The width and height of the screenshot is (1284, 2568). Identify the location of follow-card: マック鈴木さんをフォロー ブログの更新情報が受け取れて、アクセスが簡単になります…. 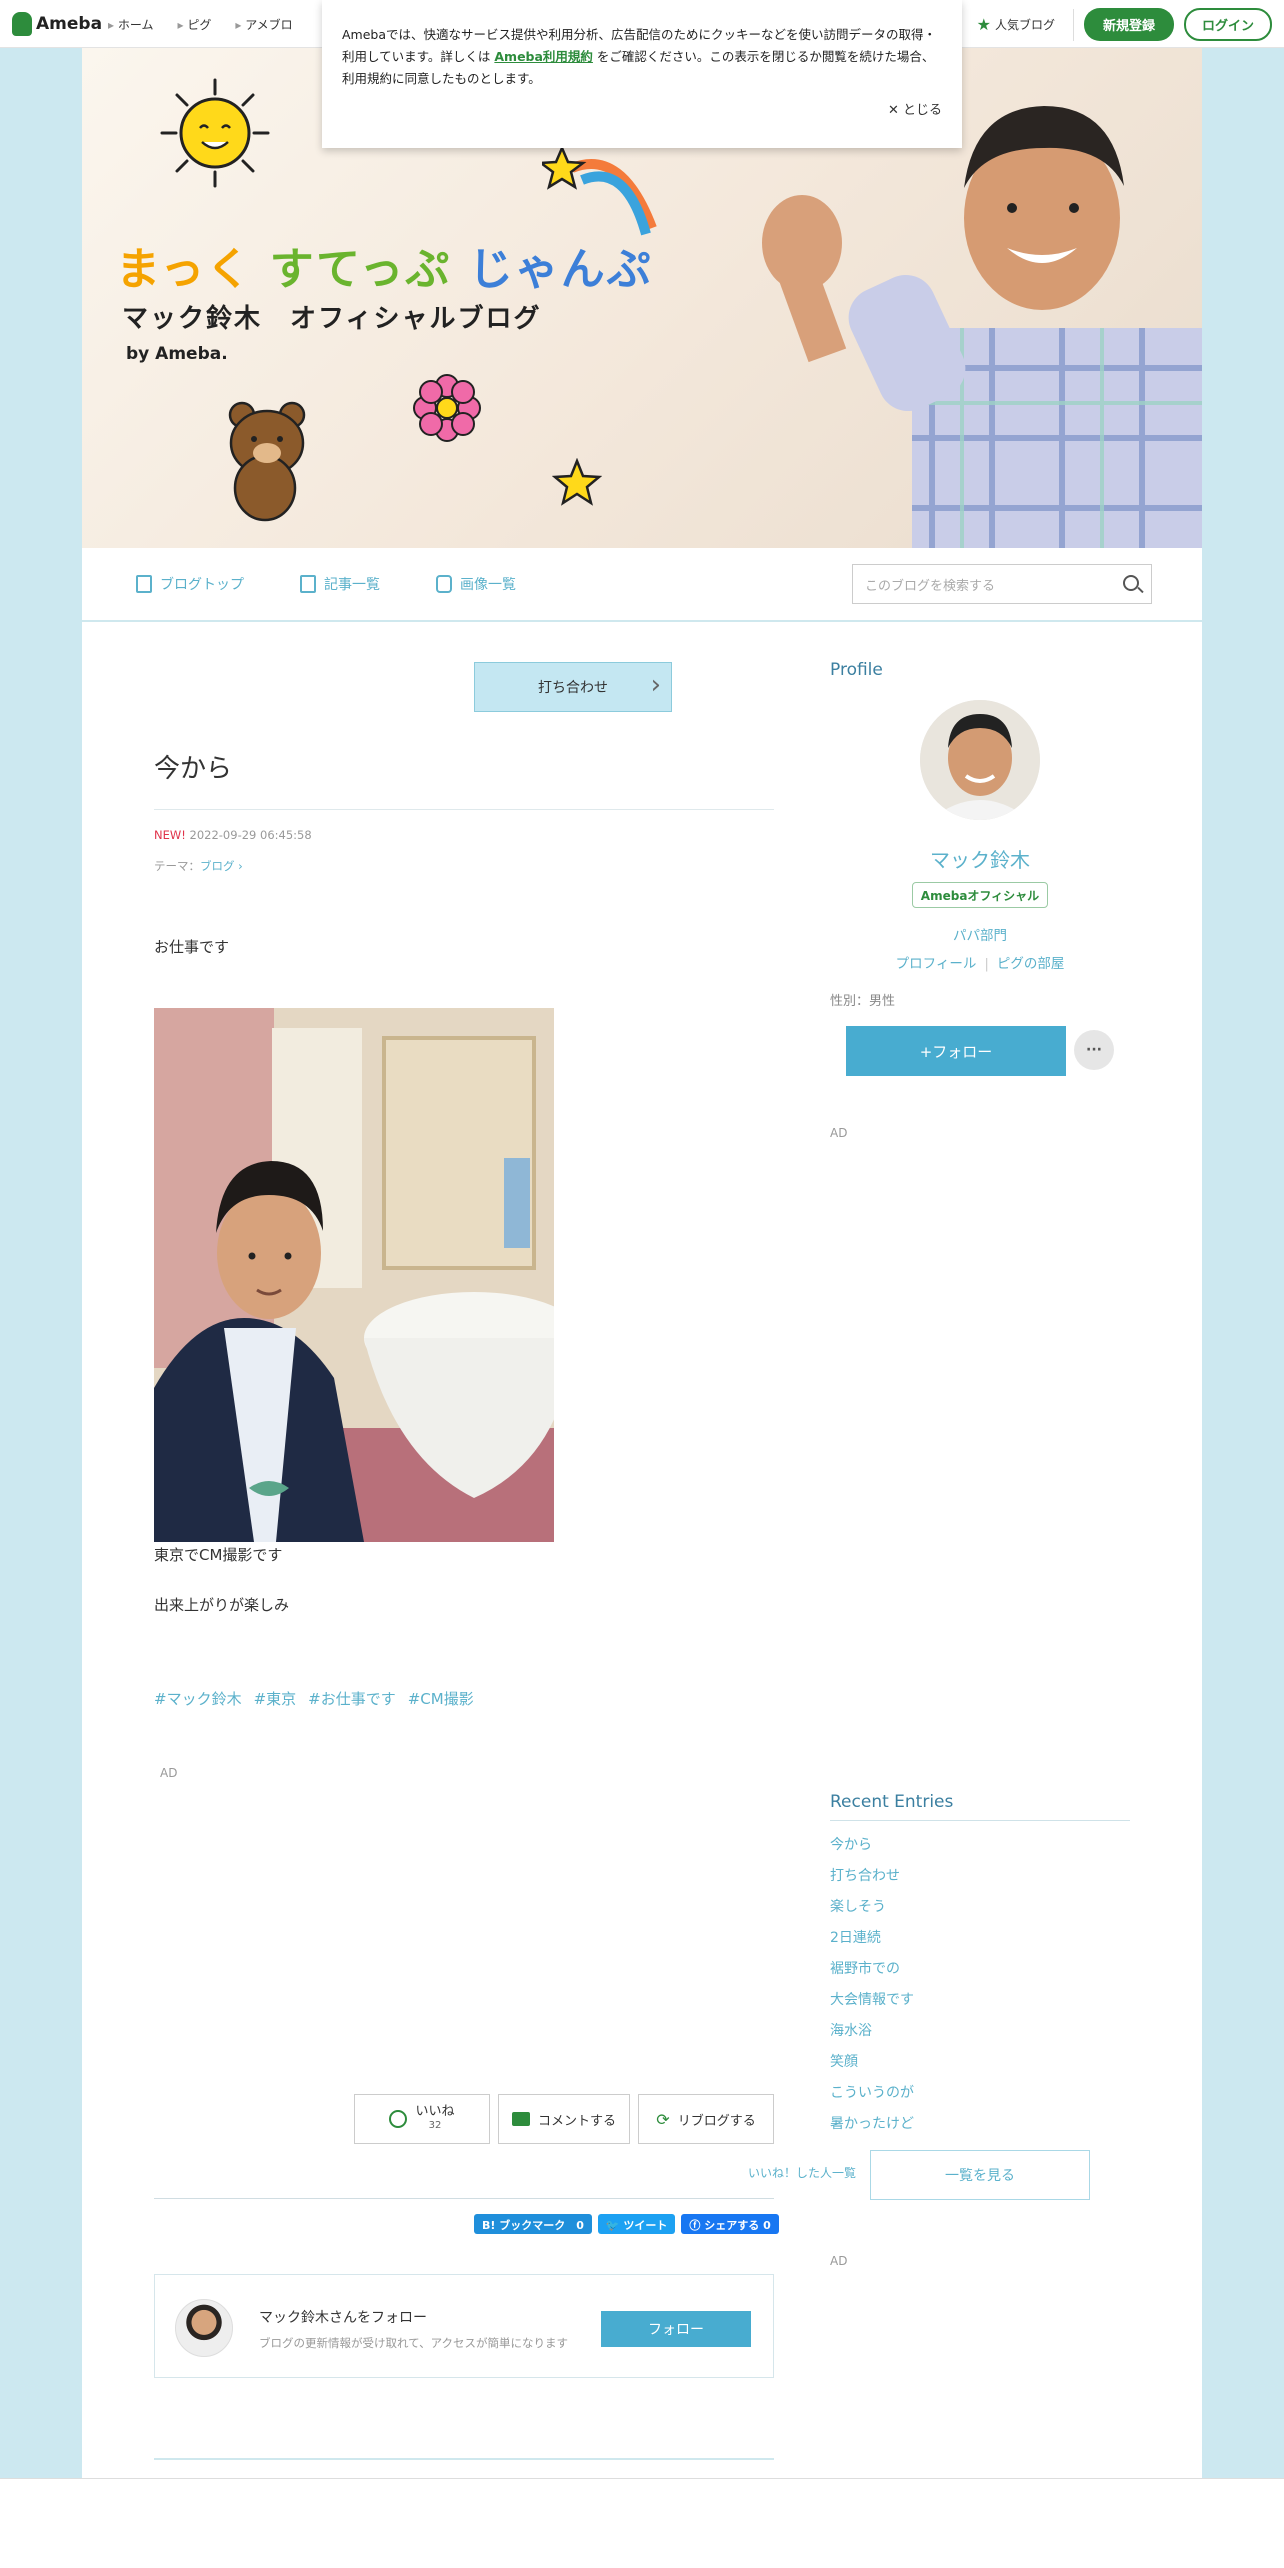
(464, 2326).